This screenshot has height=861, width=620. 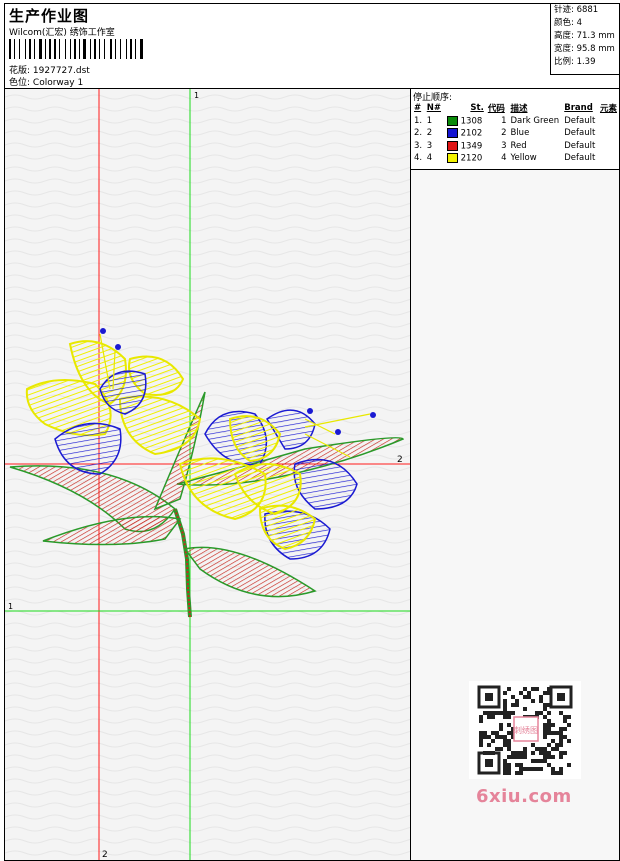 What do you see at coordinates (418, 120) in the screenshot?
I see `row-number: 1.` at bounding box center [418, 120].